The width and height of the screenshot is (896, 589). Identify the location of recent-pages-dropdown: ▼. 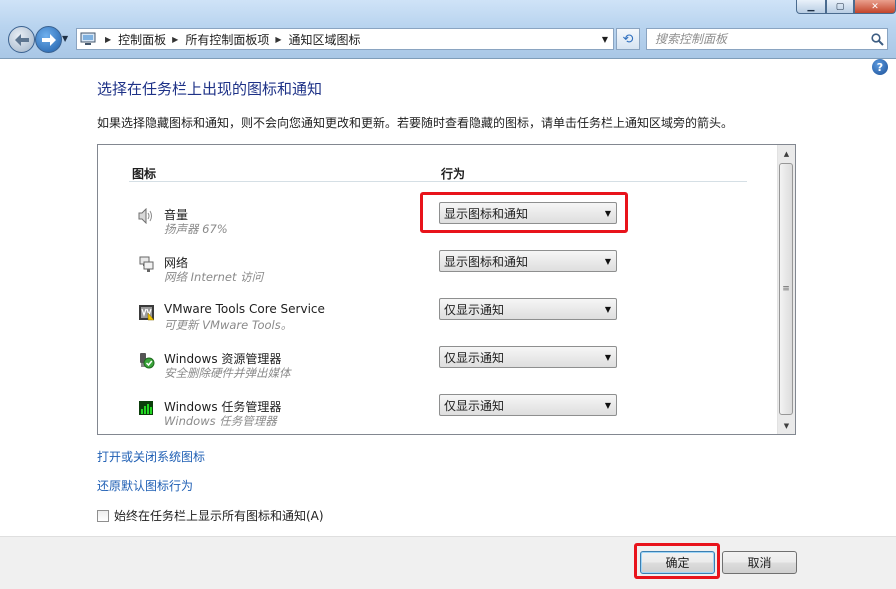
(65, 38).